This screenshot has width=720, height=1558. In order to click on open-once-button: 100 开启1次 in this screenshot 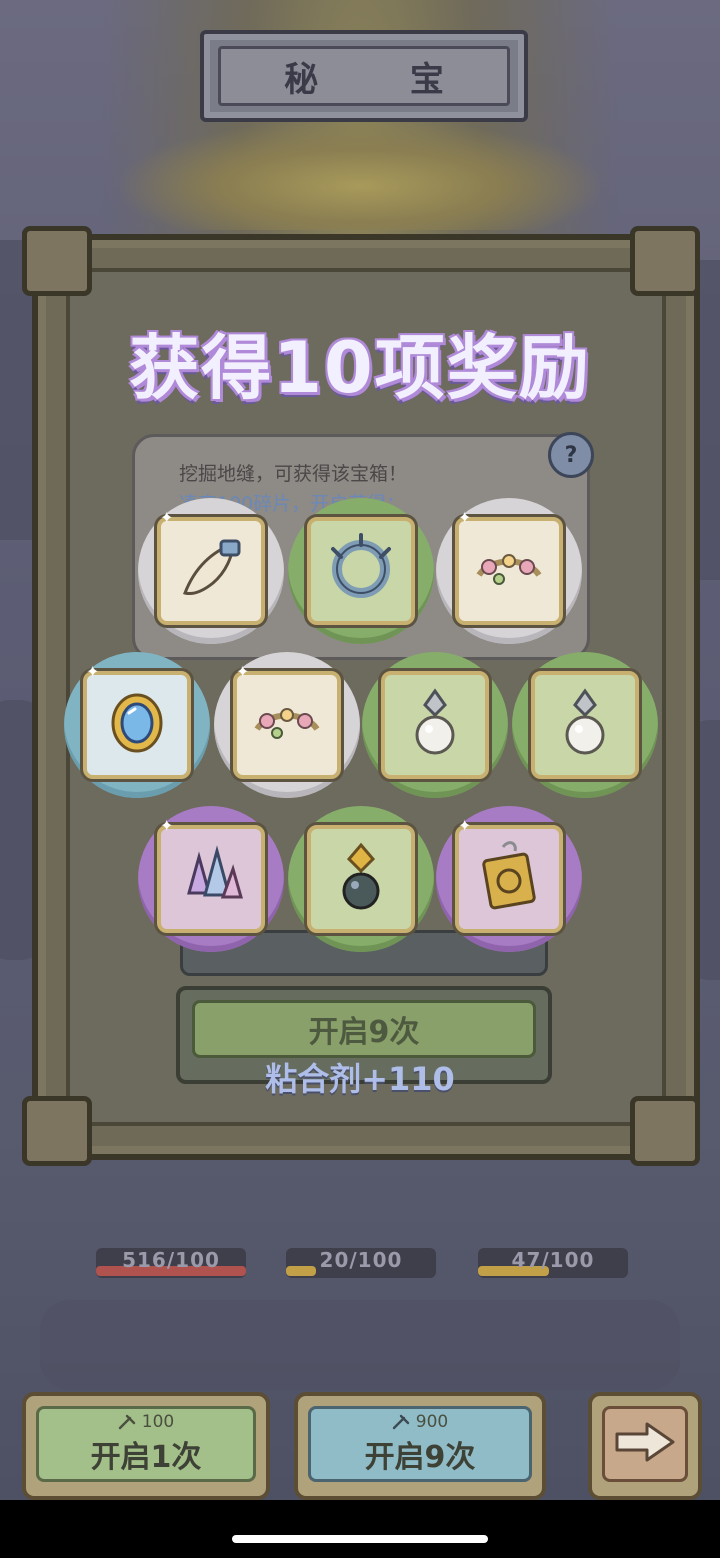, I will do `click(146, 1446)`.